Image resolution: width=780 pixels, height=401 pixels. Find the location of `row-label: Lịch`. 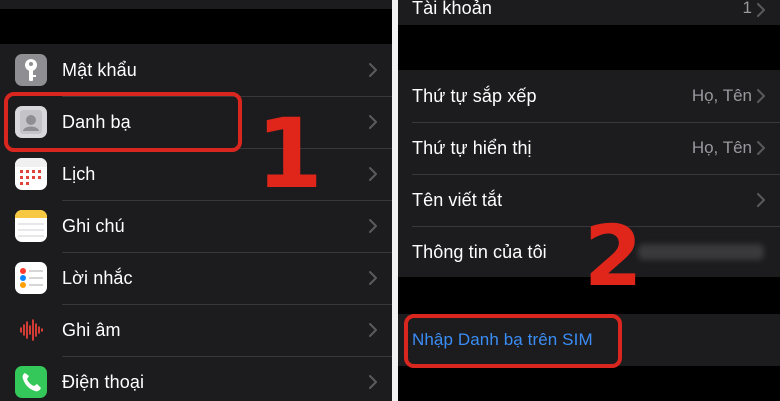

row-label: Lịch is located at coordinates (79, 173).